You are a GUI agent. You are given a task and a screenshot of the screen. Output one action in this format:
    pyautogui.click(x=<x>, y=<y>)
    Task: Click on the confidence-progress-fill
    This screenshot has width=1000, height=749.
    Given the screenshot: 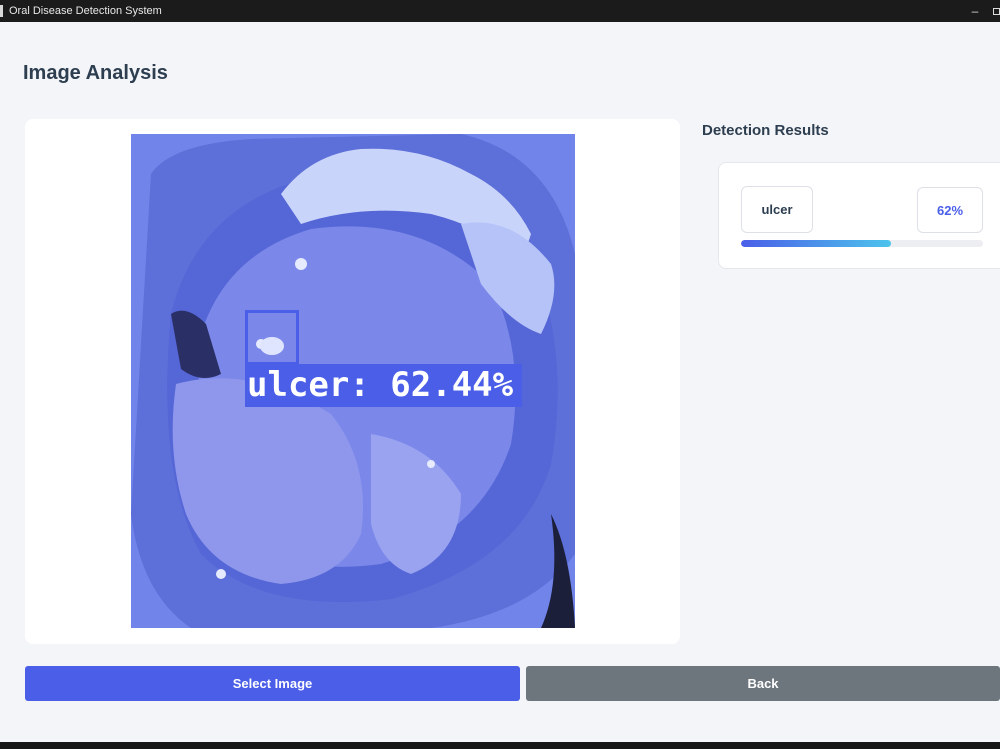 What is the action you would take?
    pyautogui.click(x=816, y=243)
    